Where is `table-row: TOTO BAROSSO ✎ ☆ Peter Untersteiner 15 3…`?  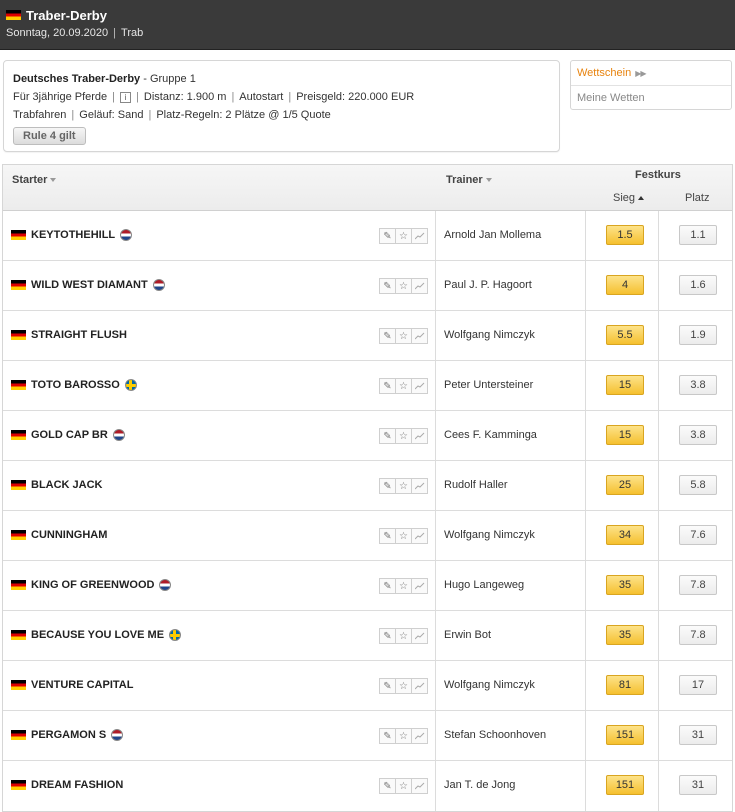
table-row: TOTO BAROSSO ✎ ☆ Peter Untersteiner 15 3… is located at coordinates (367, 386).